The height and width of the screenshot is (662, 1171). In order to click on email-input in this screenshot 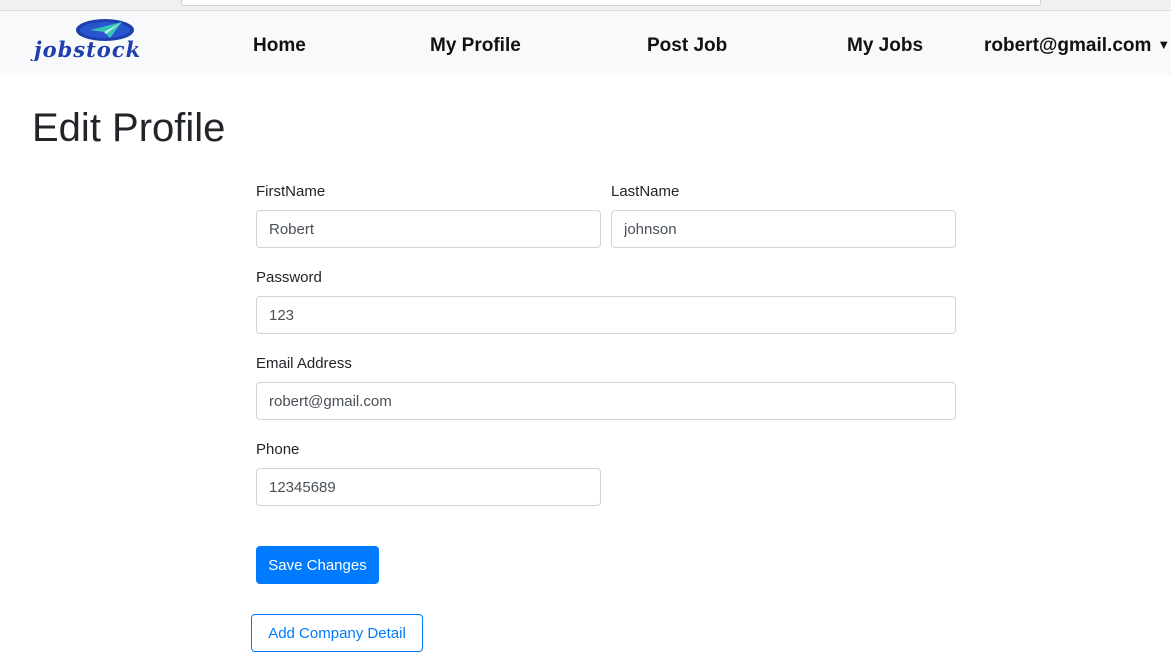, I will do `click(606, 401)`.